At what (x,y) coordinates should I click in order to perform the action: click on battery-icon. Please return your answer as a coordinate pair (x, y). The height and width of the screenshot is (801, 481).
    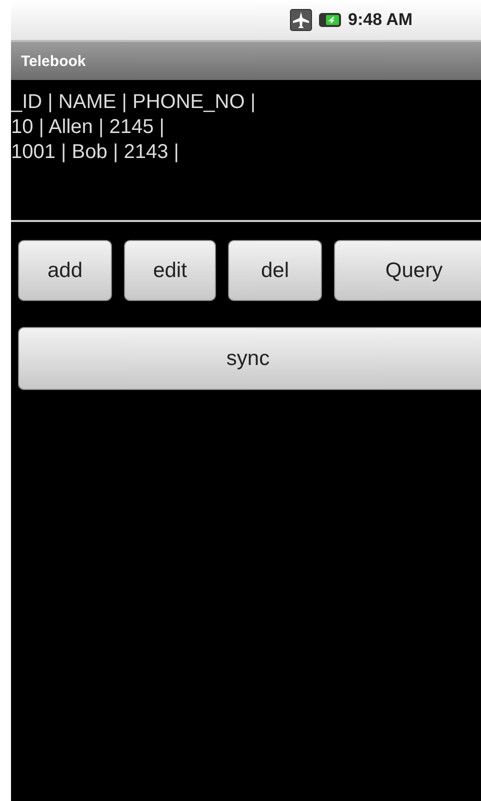
    Looking at the image, I should click on (330, 20).